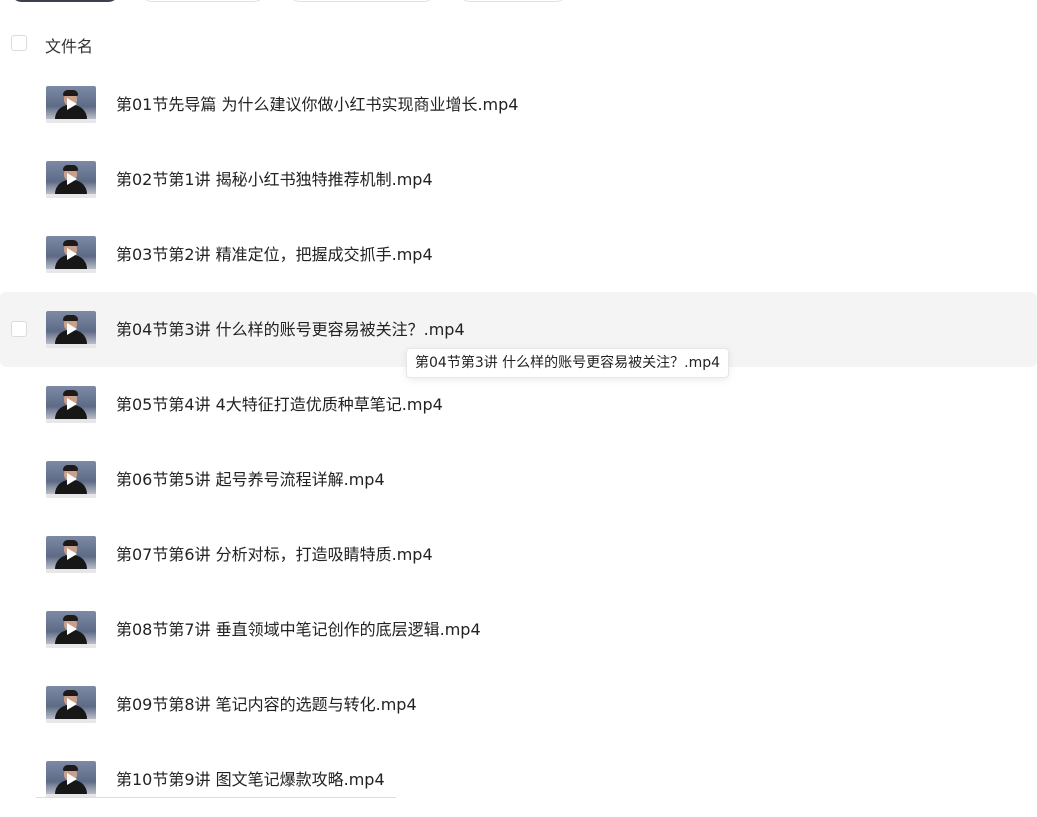  Describe the element at coordinates (518, 479) in the screenshot. I see `file-row: 第06节第5讲 起号养号流程详解.mp4` at that location.